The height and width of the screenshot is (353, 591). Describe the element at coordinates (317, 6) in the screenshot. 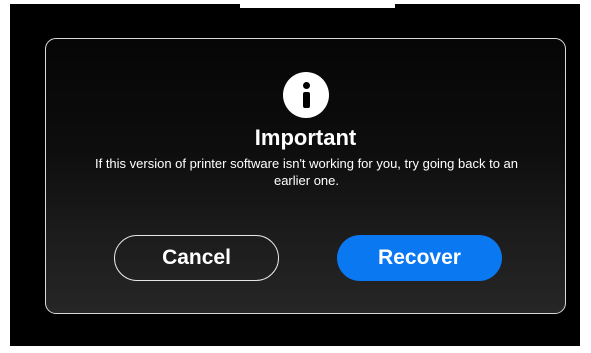

I see `top-strip` at that location.